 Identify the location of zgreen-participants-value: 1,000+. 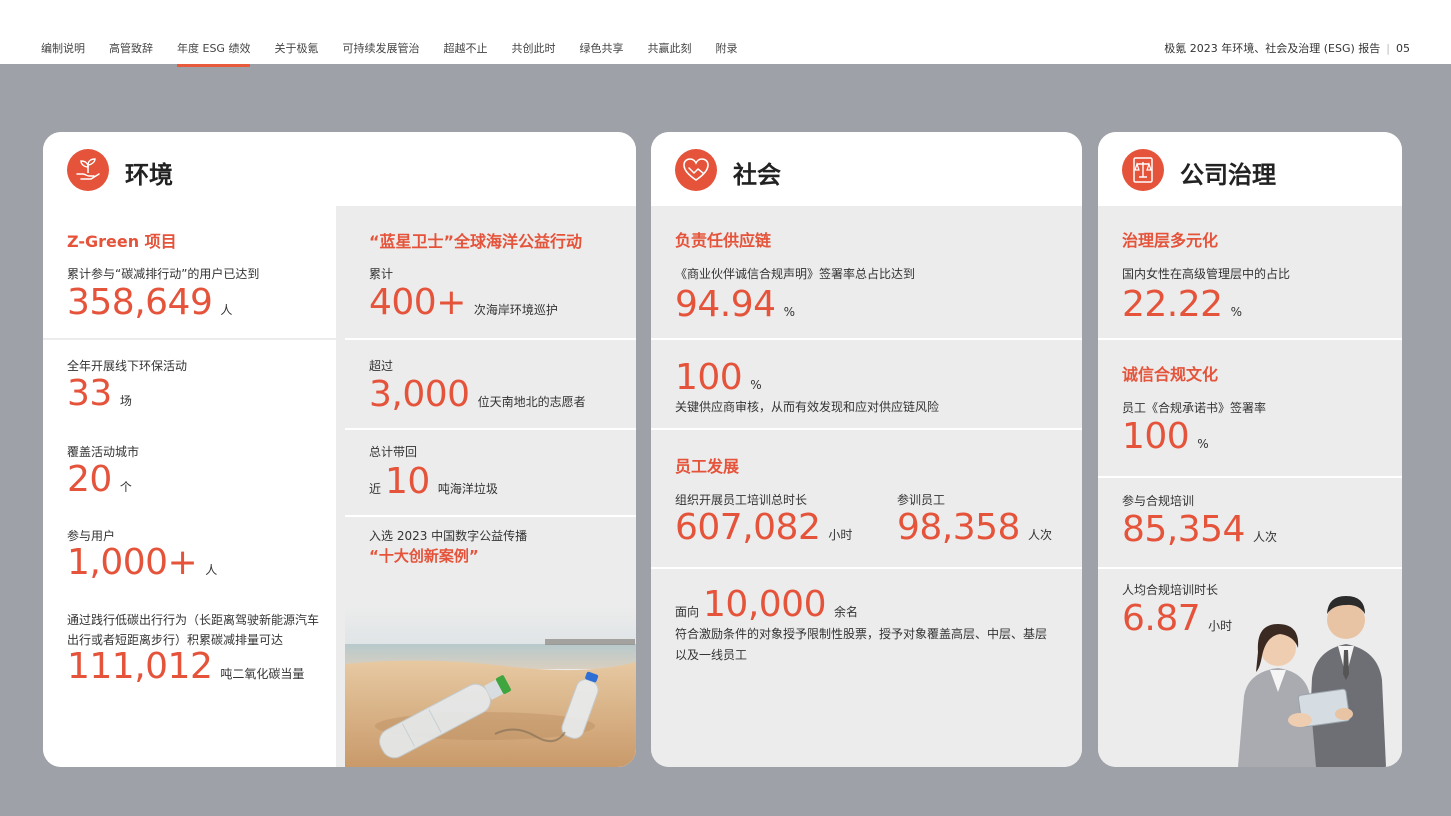
(132, 562).